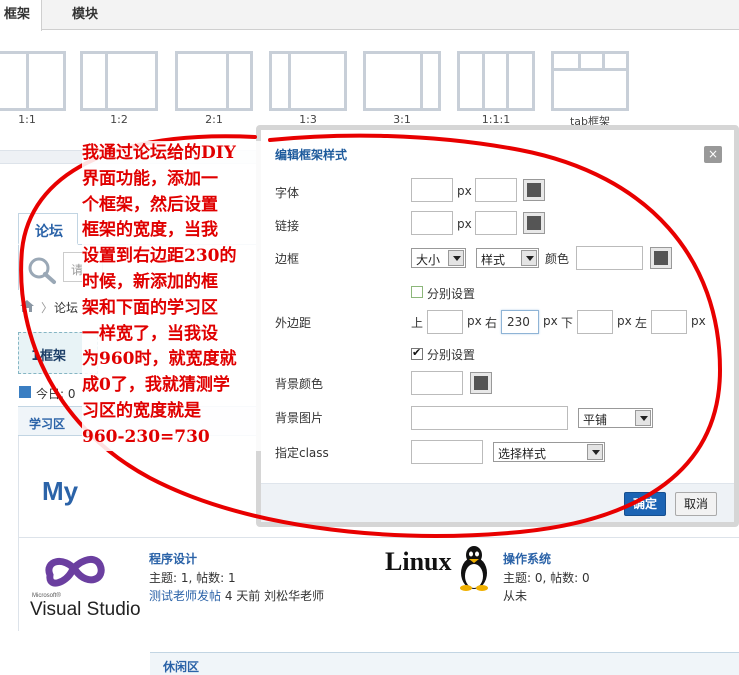 The height and width of the screenshot is (675, 739). Describe the element at coordinates (474, 568) in the screenshot. I see `tux-penguin-icon` at that location.